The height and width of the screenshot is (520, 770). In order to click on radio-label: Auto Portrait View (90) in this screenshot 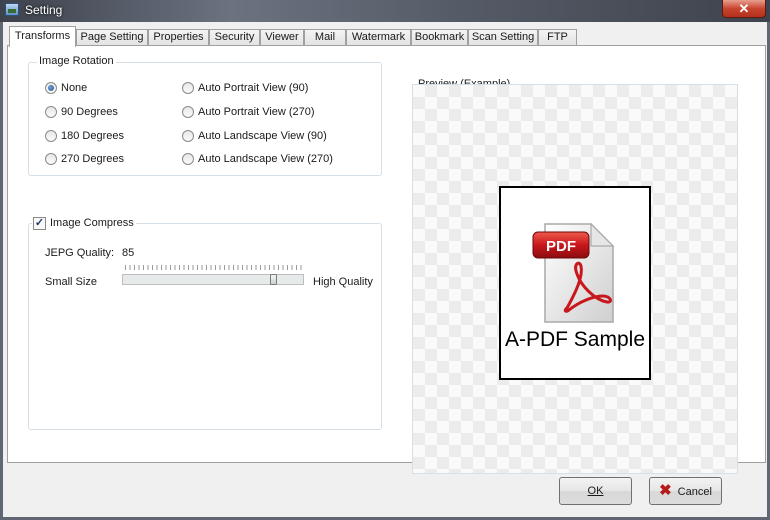, I will do `click(253, 88)`.